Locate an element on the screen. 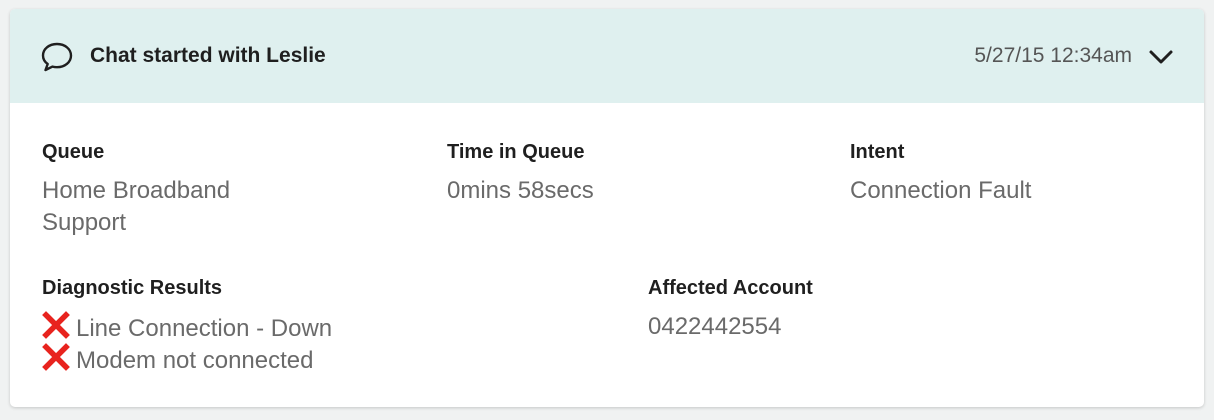  time-in-queue-value: 0mins 58secs is located at coordinates (520, 190).